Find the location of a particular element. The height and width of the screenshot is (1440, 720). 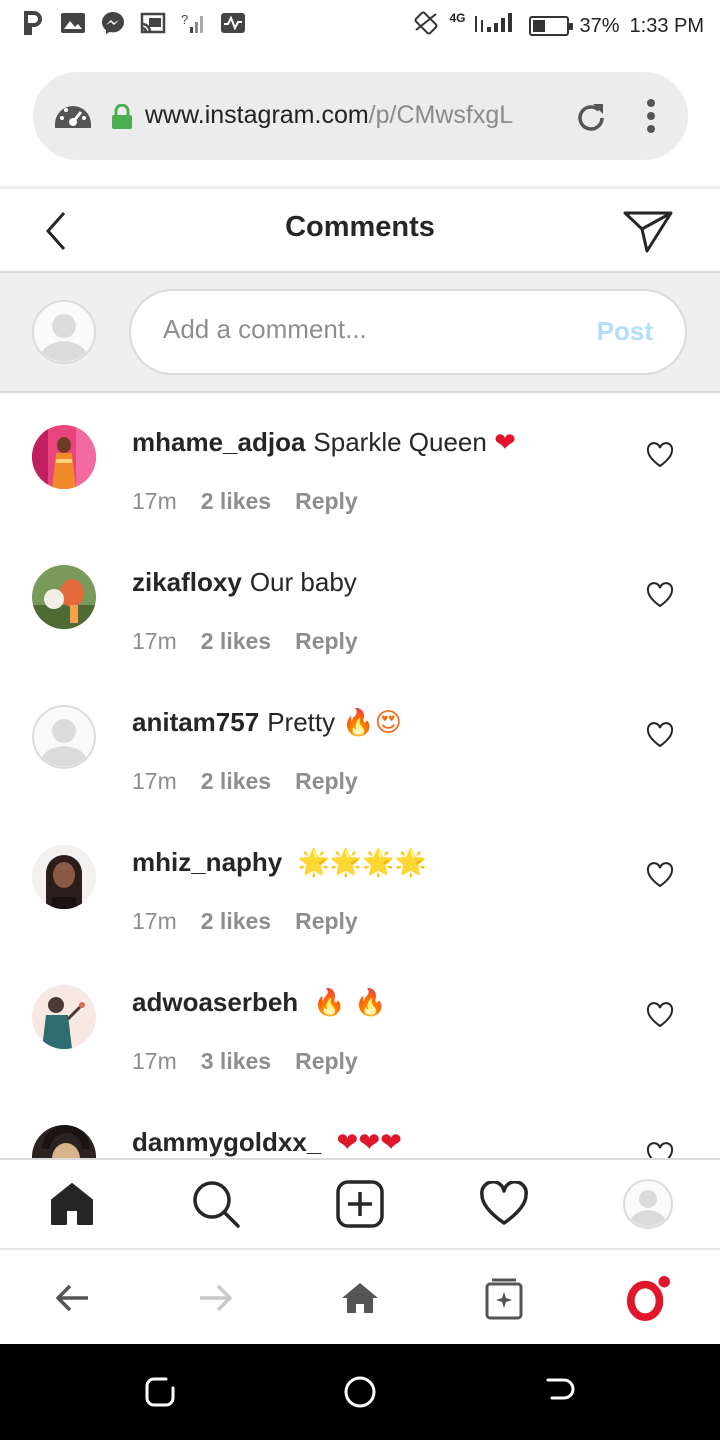

activity-icon is located at coordinates (233, 23).